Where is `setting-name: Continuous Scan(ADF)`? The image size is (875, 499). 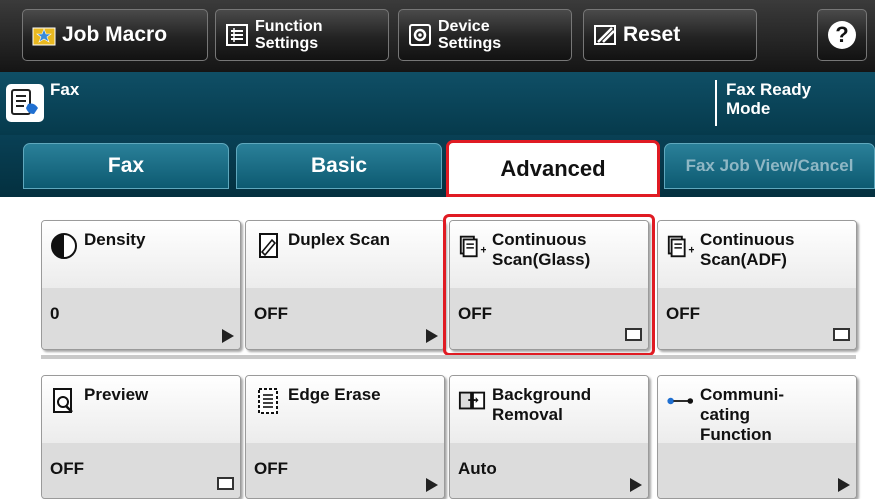 setting-name: Continuous Scan(ADF) is located at coordinates (747, 249).